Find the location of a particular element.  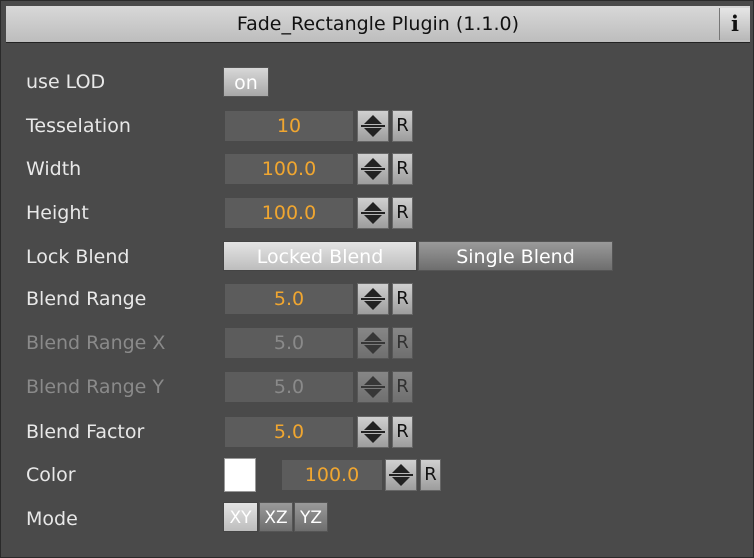

blend-range-field: 5.0 is located at coordinates (289, 299).